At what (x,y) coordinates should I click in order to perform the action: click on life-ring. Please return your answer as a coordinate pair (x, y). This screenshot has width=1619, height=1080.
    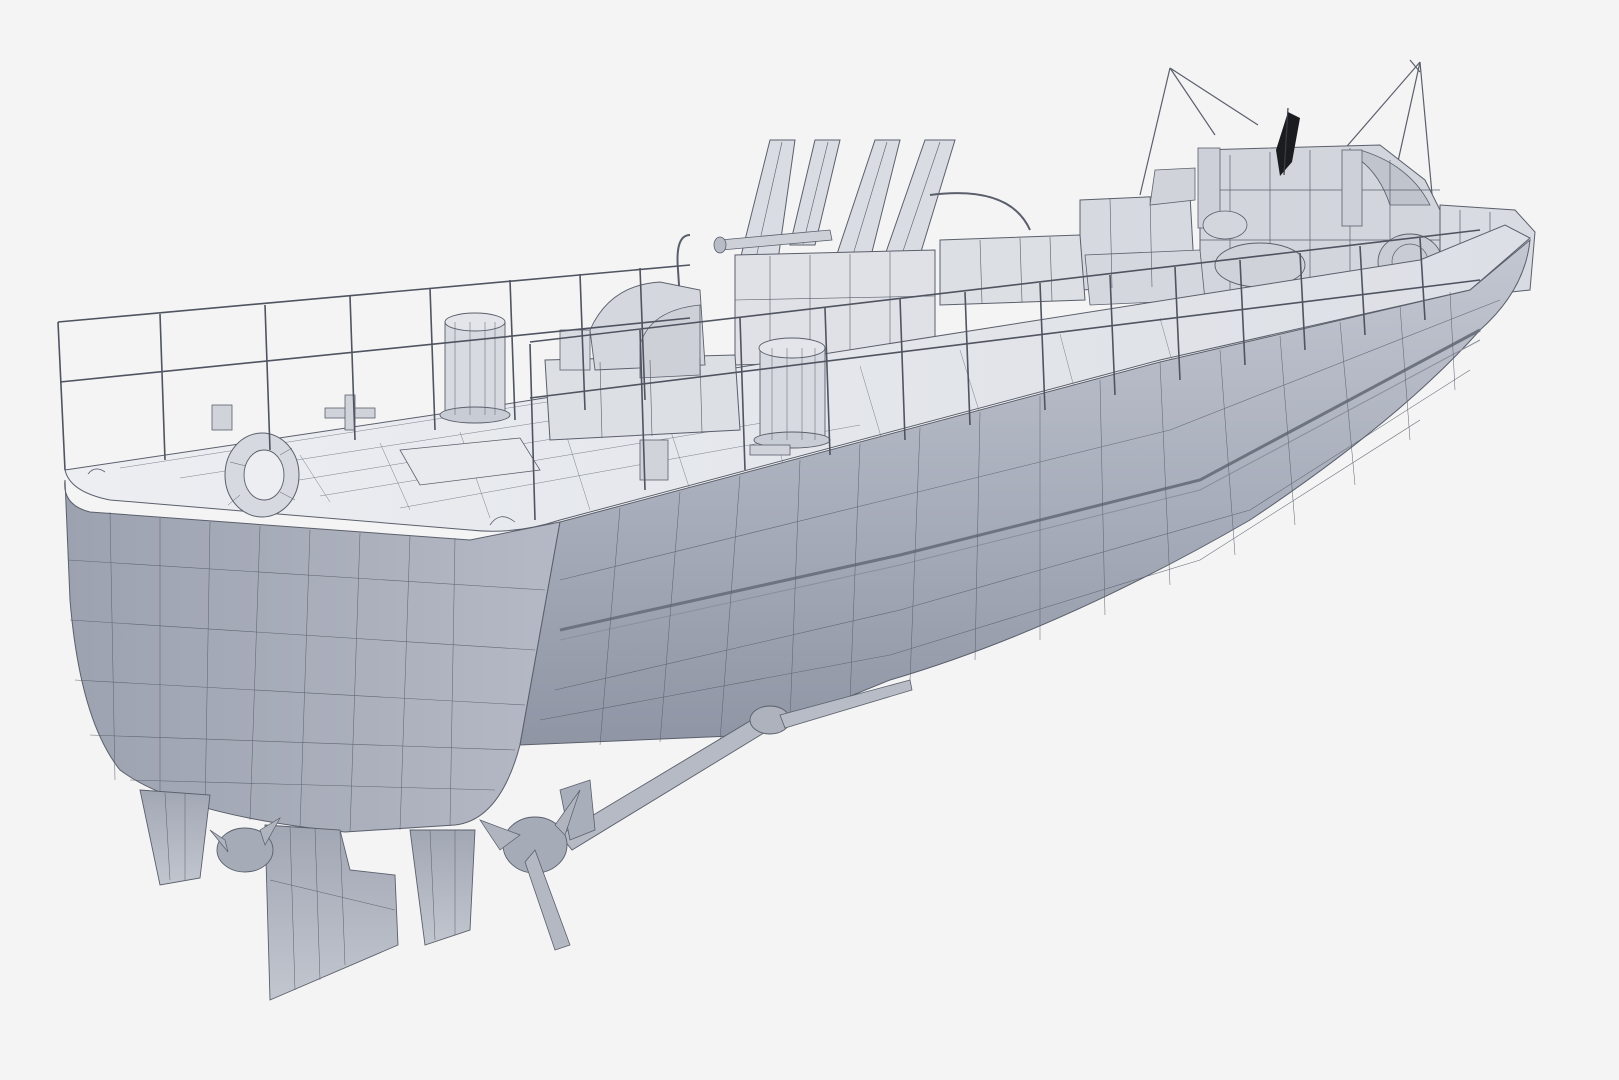
    Looking at the image, I should click on (262, 475).